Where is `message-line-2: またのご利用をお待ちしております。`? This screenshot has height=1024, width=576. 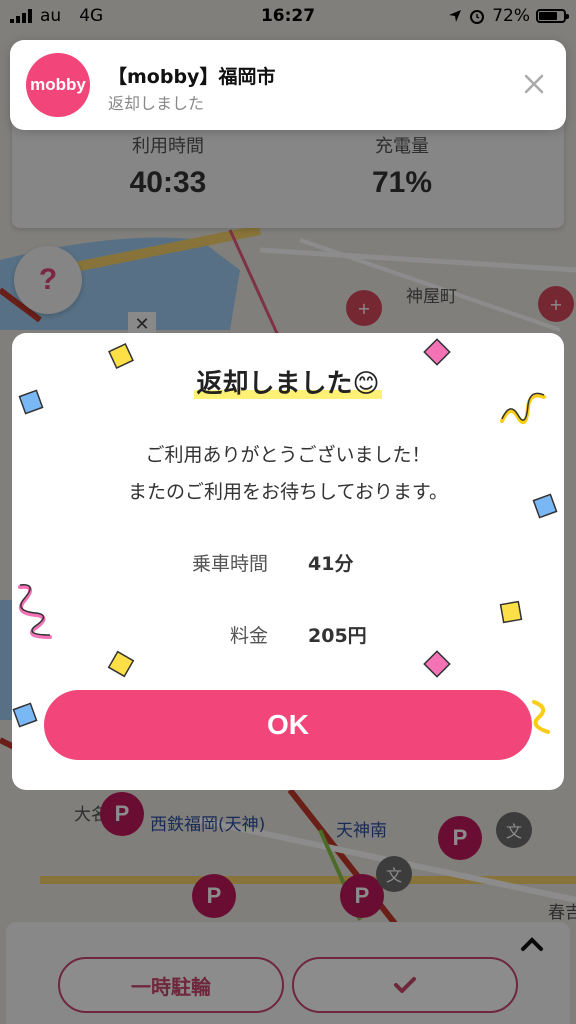 message-line-2: またのご利用をお待ちしております。 is located at coordinates (288, 492).